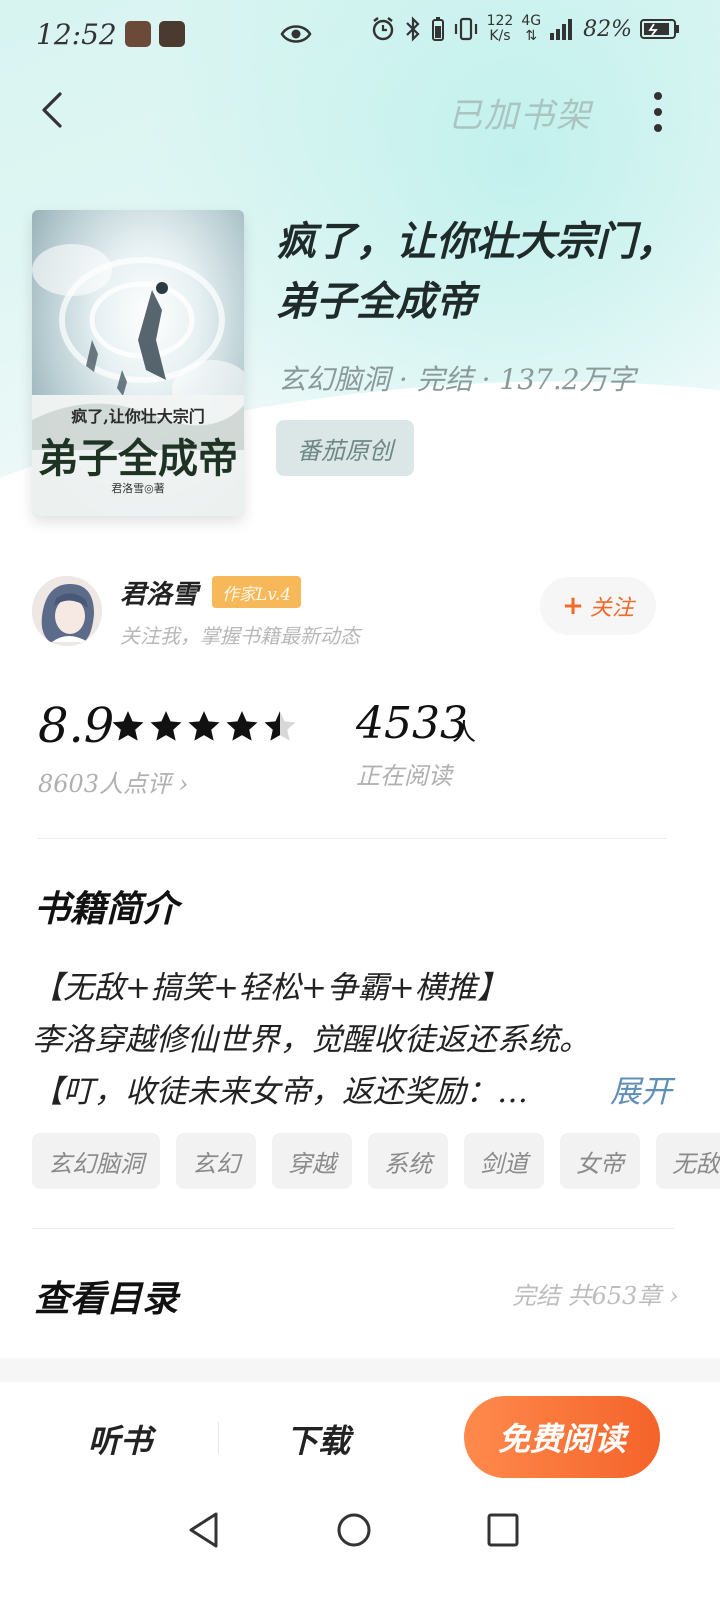 The image size is (720, 1600). What do you see at coordinates (96, 1161) in the screenshot?
I see `tag-chip: 玄幻脑洞` at bounding box center [96, 1161].